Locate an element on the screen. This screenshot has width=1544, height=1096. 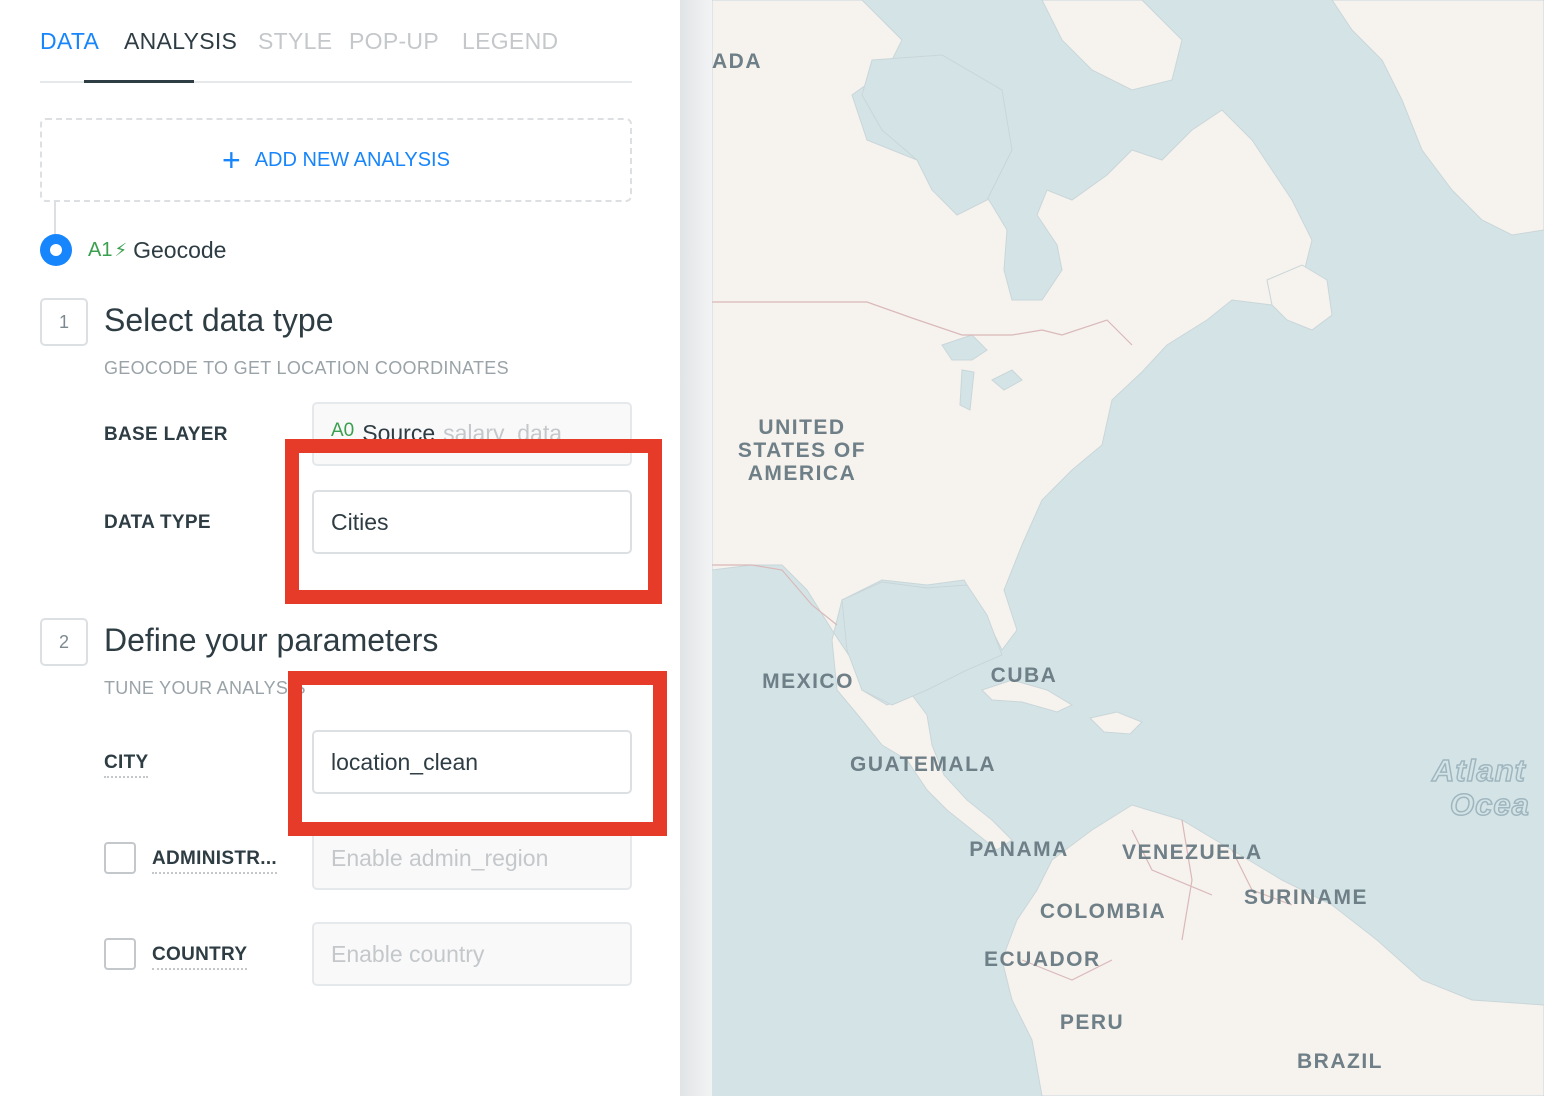
plus-icon: + is located at coordinates (231, 160).